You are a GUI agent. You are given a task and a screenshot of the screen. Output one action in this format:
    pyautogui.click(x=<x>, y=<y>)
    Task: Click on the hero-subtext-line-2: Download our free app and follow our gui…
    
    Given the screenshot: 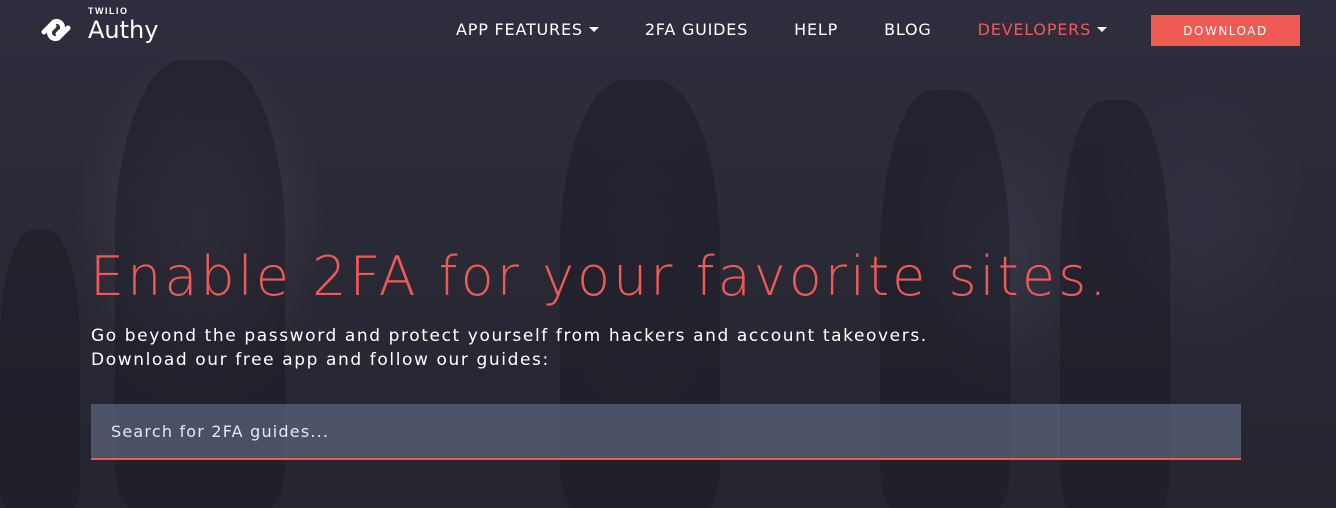 What is the action you would take?
    pyautogui.click(x=320, y=360)
    